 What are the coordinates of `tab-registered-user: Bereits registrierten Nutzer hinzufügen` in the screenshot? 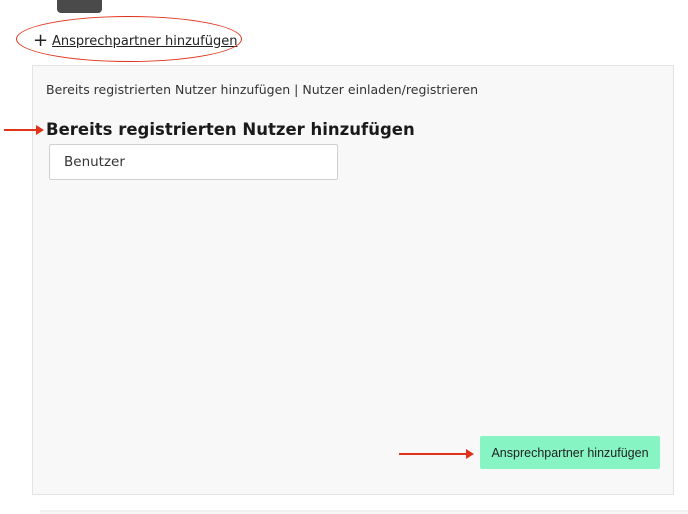 It's located at (168, 89).